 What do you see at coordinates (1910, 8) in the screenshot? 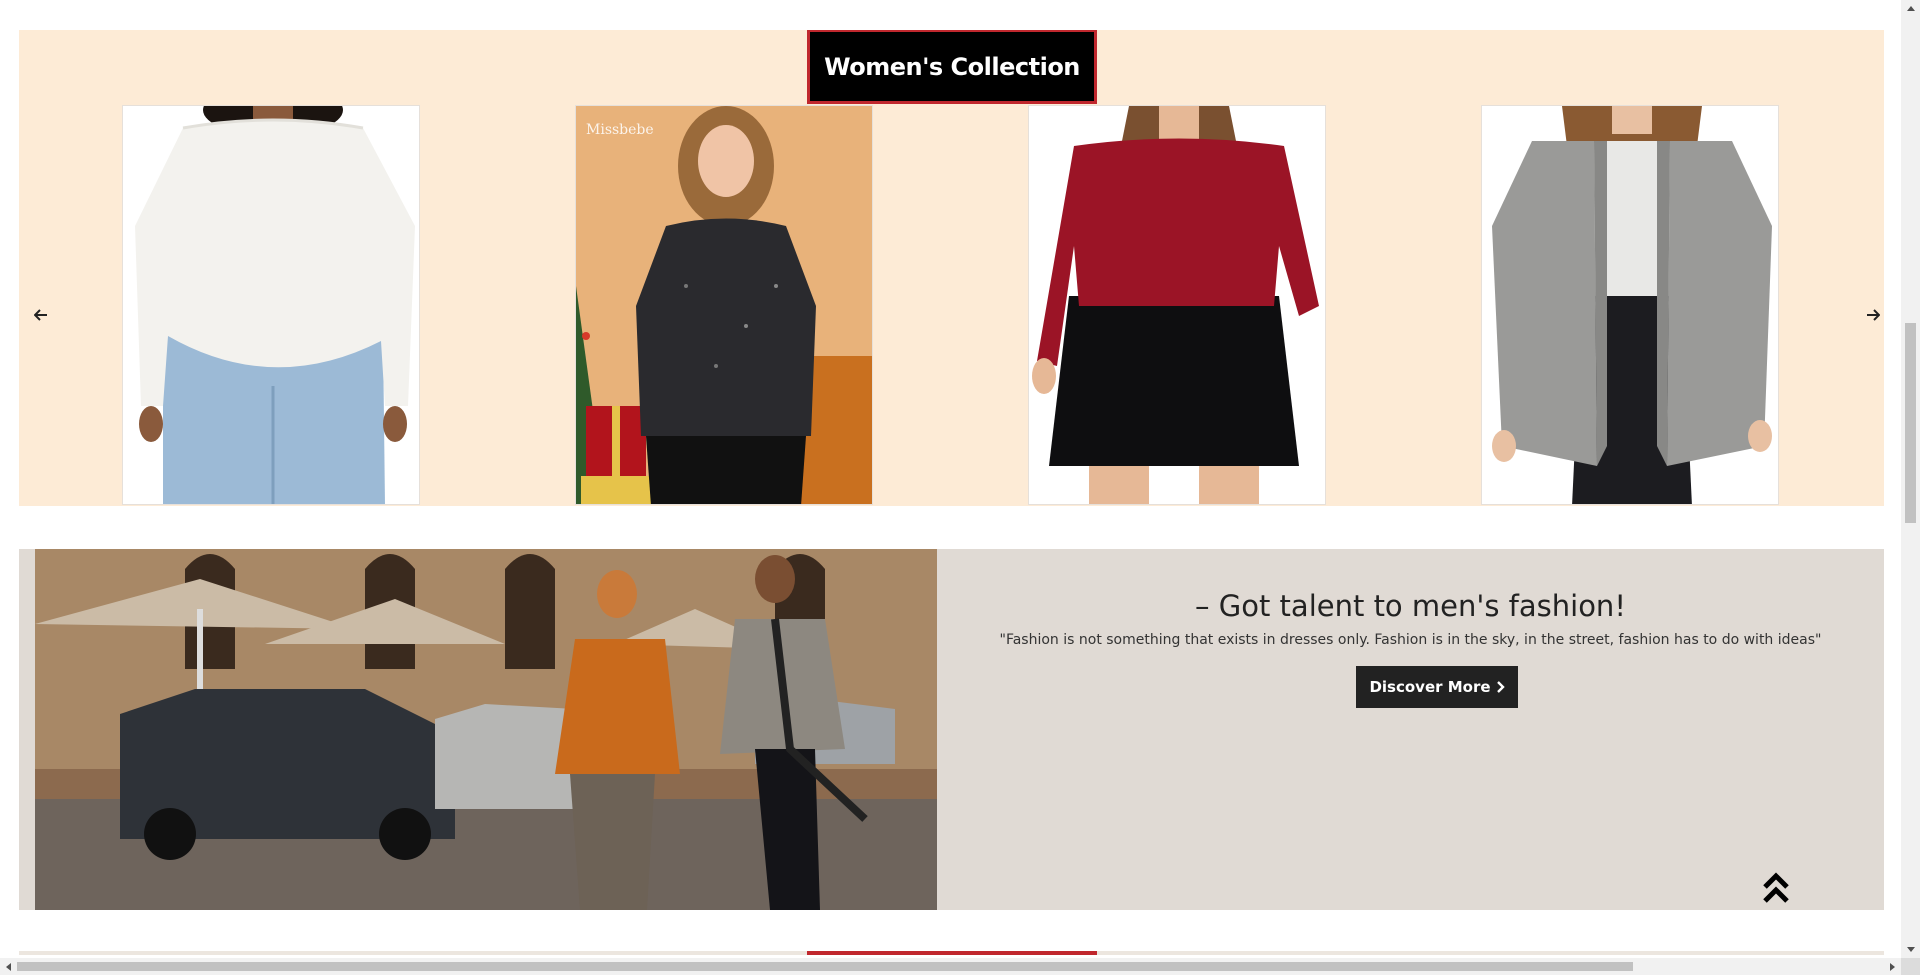
I see `scroll-up-arrow-icon` at bounding box center [1910, 8].